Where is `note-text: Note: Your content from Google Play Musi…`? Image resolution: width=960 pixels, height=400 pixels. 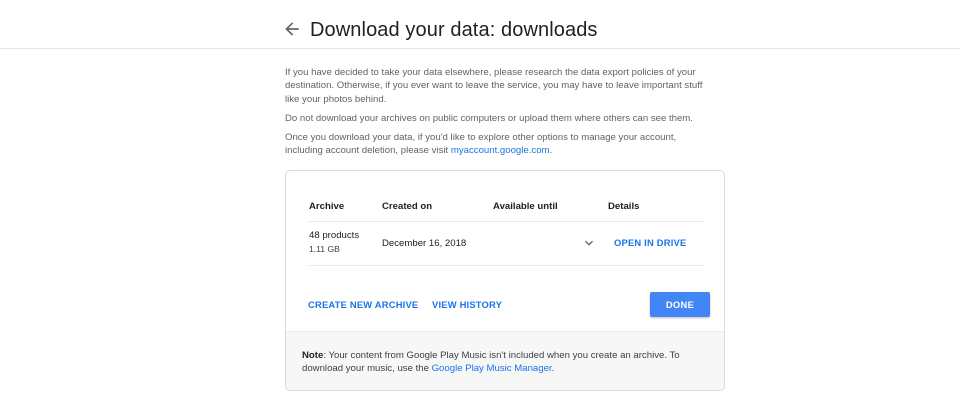
note-text: Note: Your content from Google Play Musi… is located at coordinates (502, 362).